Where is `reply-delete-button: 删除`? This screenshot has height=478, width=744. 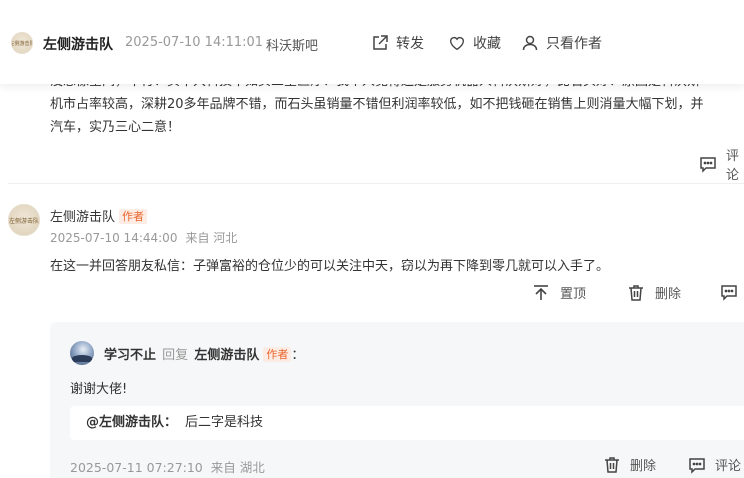
reply-delete-button: 删除 is located at coordinates (629, 464).